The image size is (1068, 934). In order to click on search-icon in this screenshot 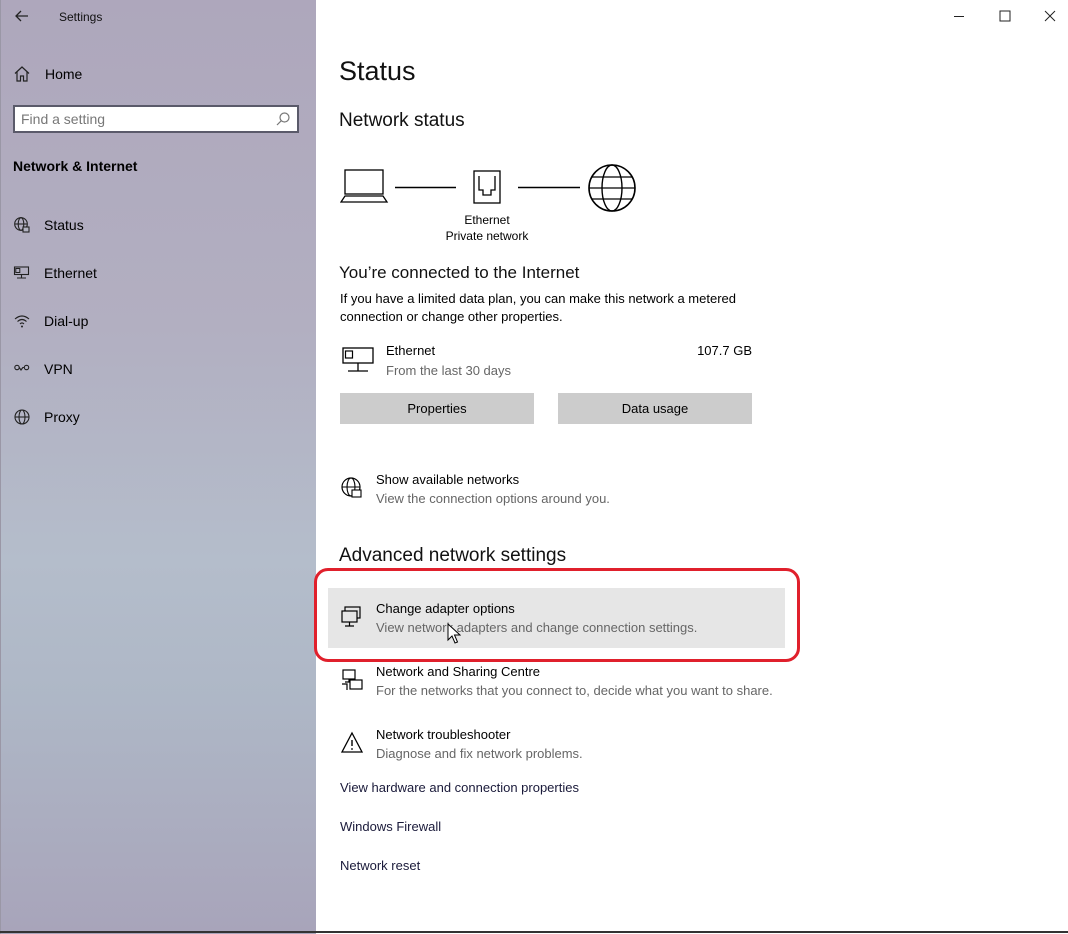, I will do `click(283, 119)`.